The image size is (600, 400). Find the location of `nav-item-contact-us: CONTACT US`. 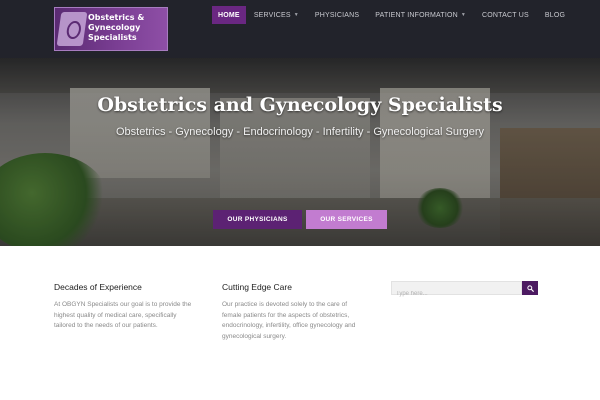

nav-item-contact-us: CONTACT US is located at coordinates (505, 15).